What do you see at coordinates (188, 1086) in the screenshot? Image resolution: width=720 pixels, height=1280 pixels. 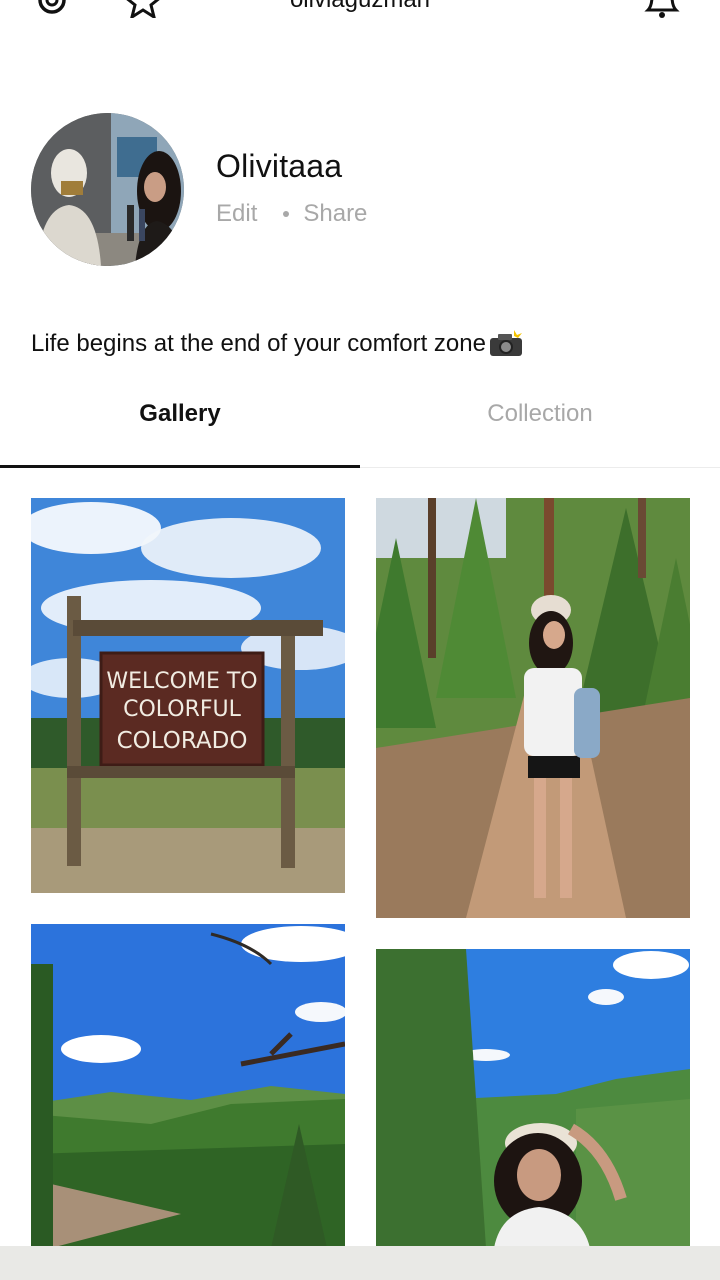 I see `gallery-photo-mountain-valley` at bounding box center [188, 1086].